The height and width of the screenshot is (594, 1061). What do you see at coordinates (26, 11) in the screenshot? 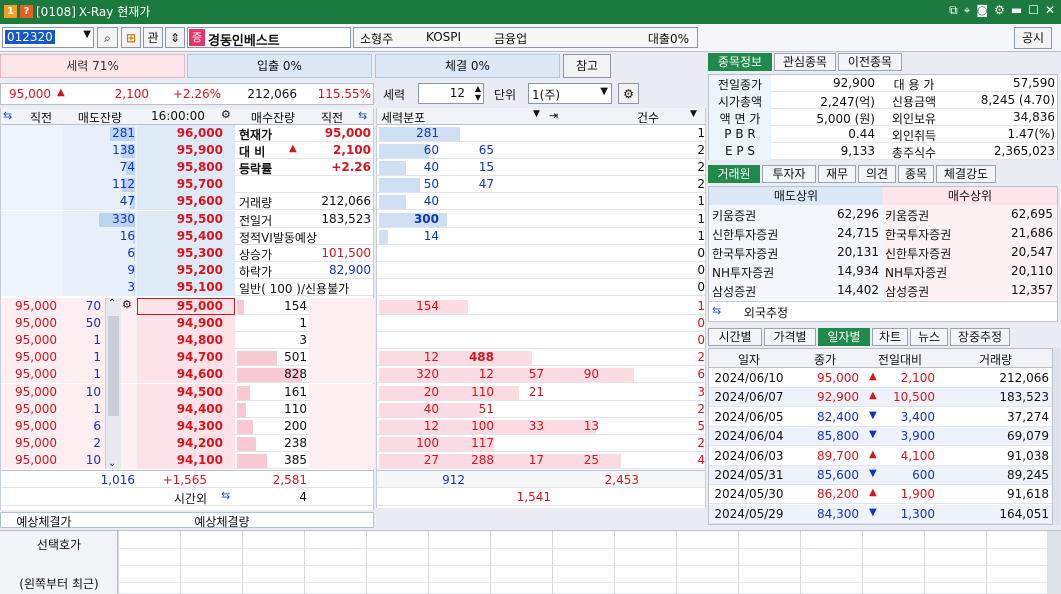
I see `help-icon: ?` at bounding box center [26, 11].